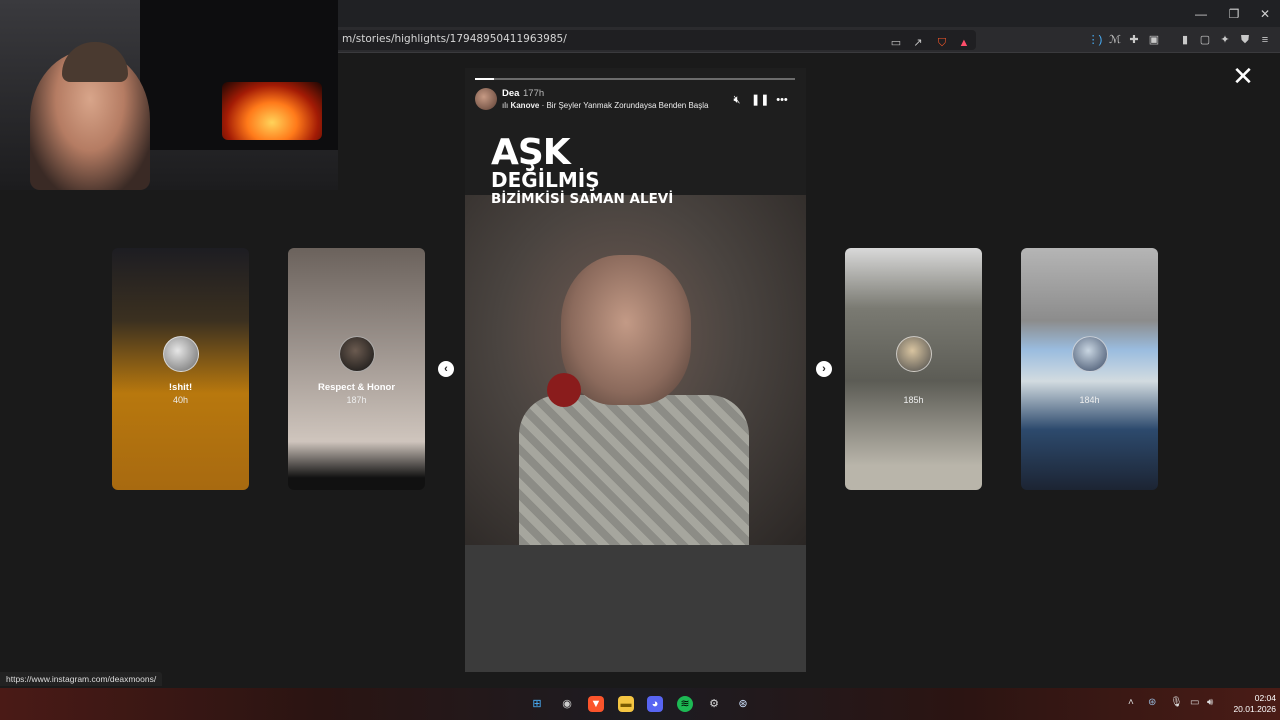  I want to click on steam-icon: ⊛, so click(743, 704).